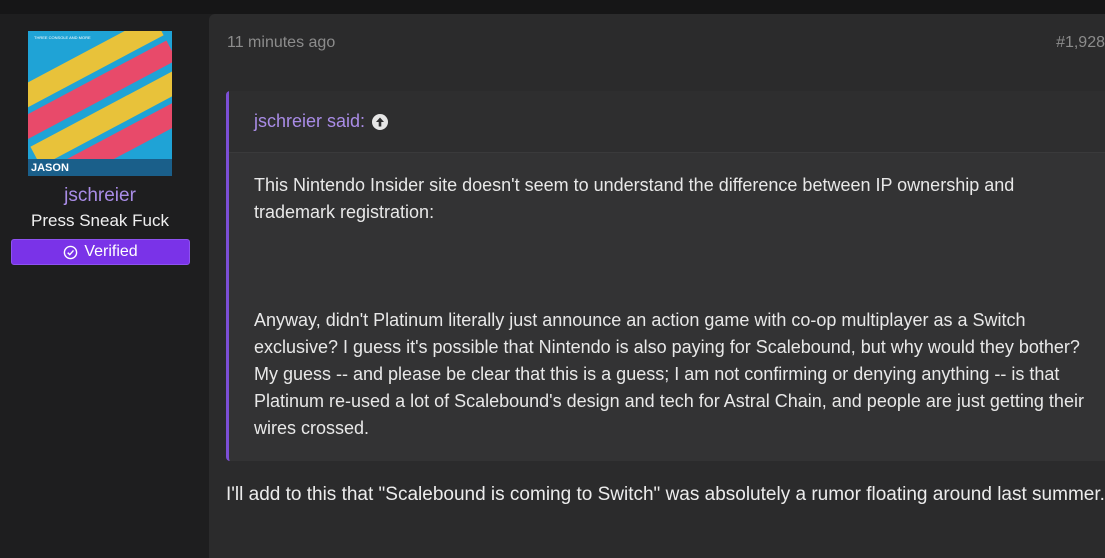 This screenshot has height=558, width=1105. I want to click on avatar-top-text: THREE CONSOLE AND MORE, so click(62, 37).